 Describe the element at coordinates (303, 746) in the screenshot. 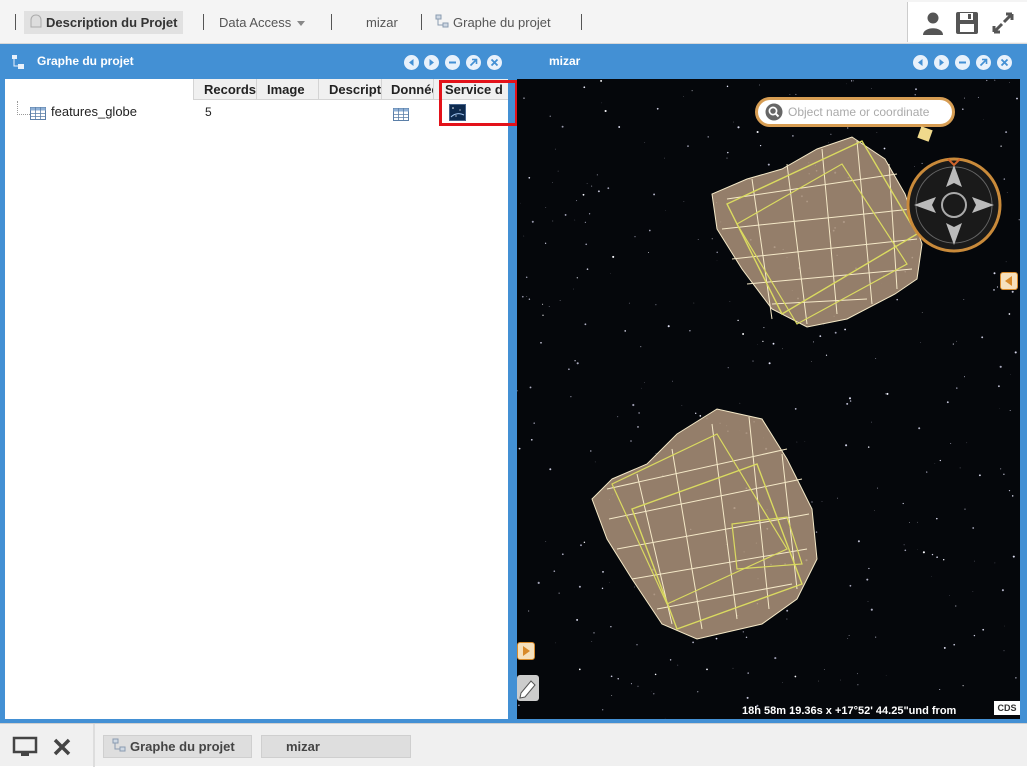

I see `taskbar-item-label: mizar` at that location.